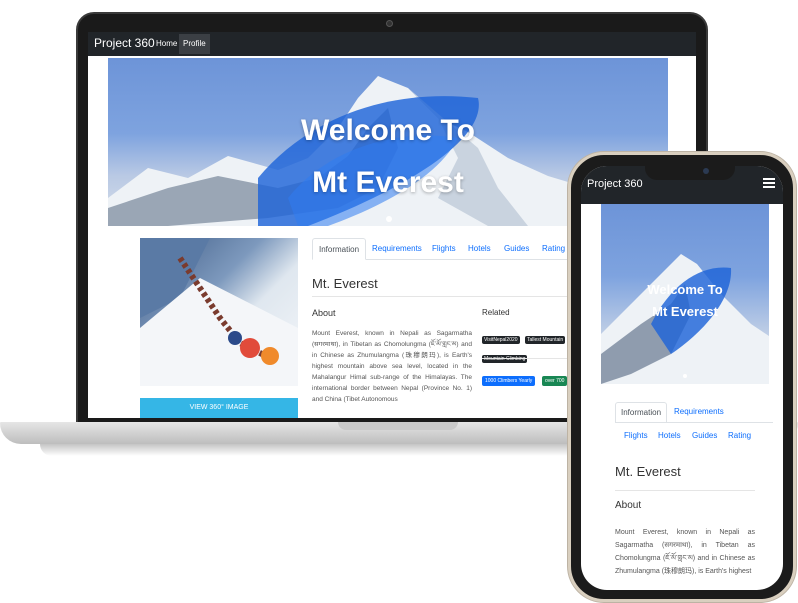 Image resolution: width=798 pixels, height=603 pixels. Describe the element at coordinates (389, 23) in the screenshot. I see `laptop-camera-icon` at that location.